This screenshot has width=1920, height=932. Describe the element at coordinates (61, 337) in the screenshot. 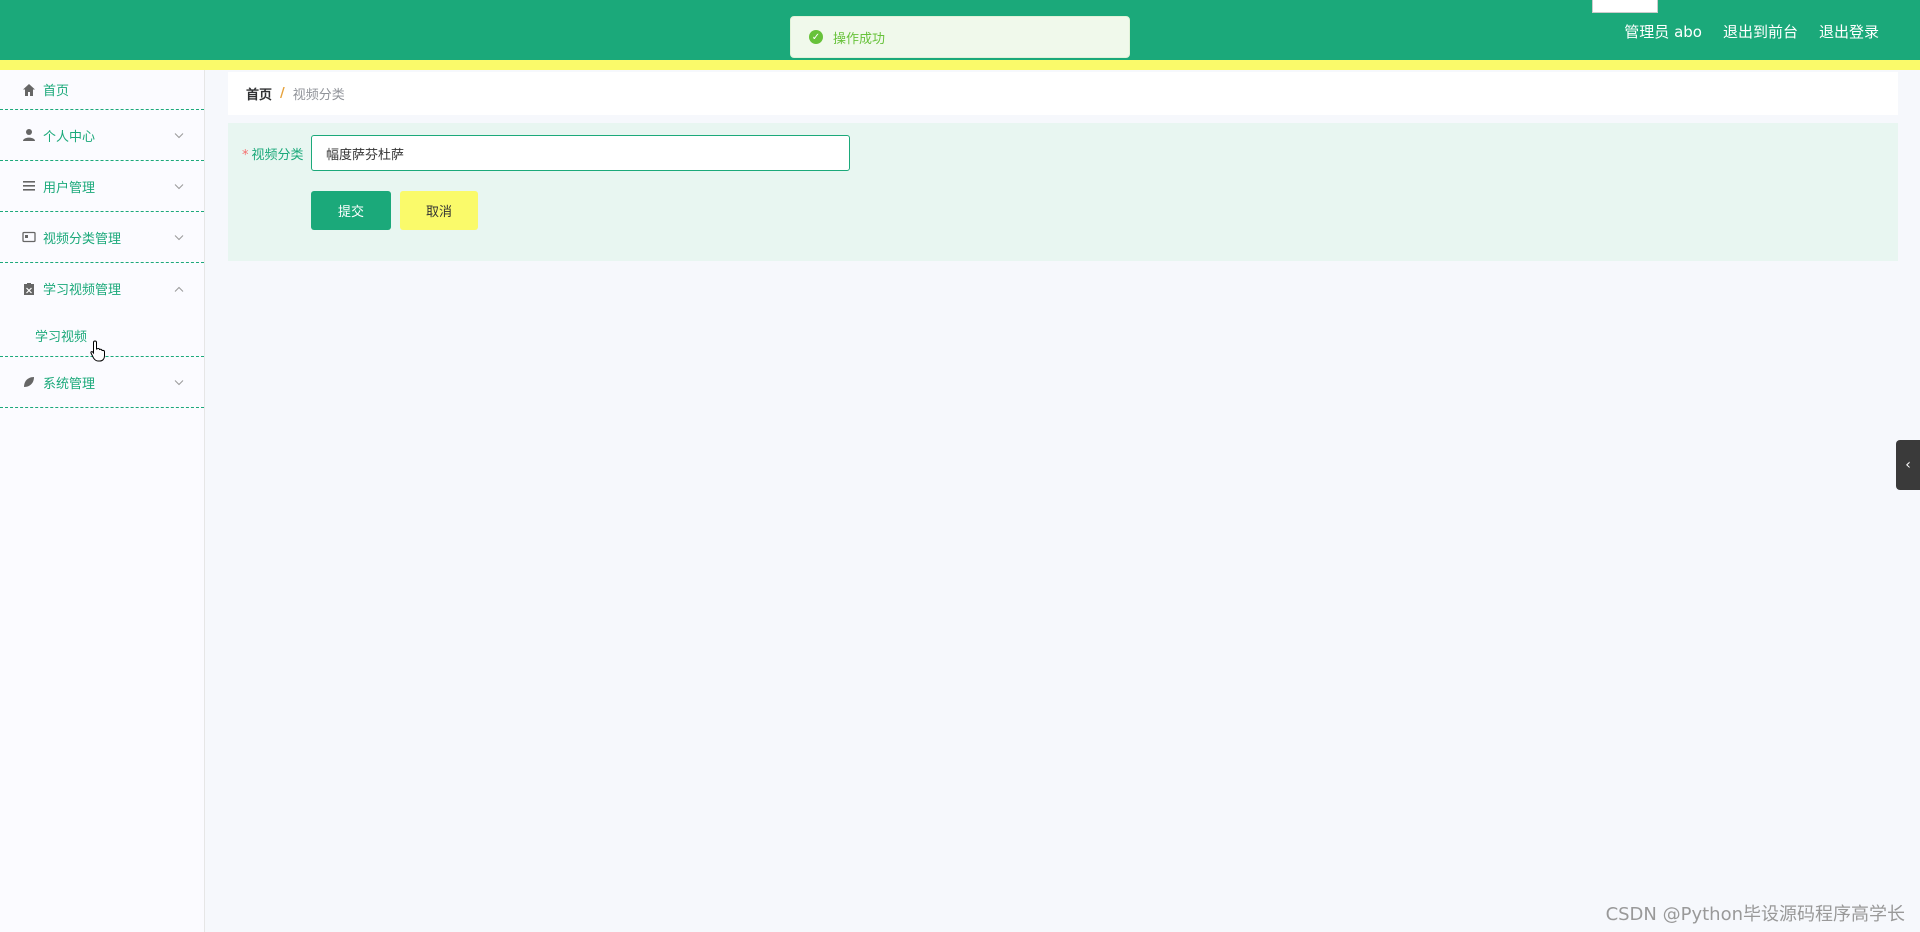

I see `sidebar-subitem-label: 学习视频` at that location.